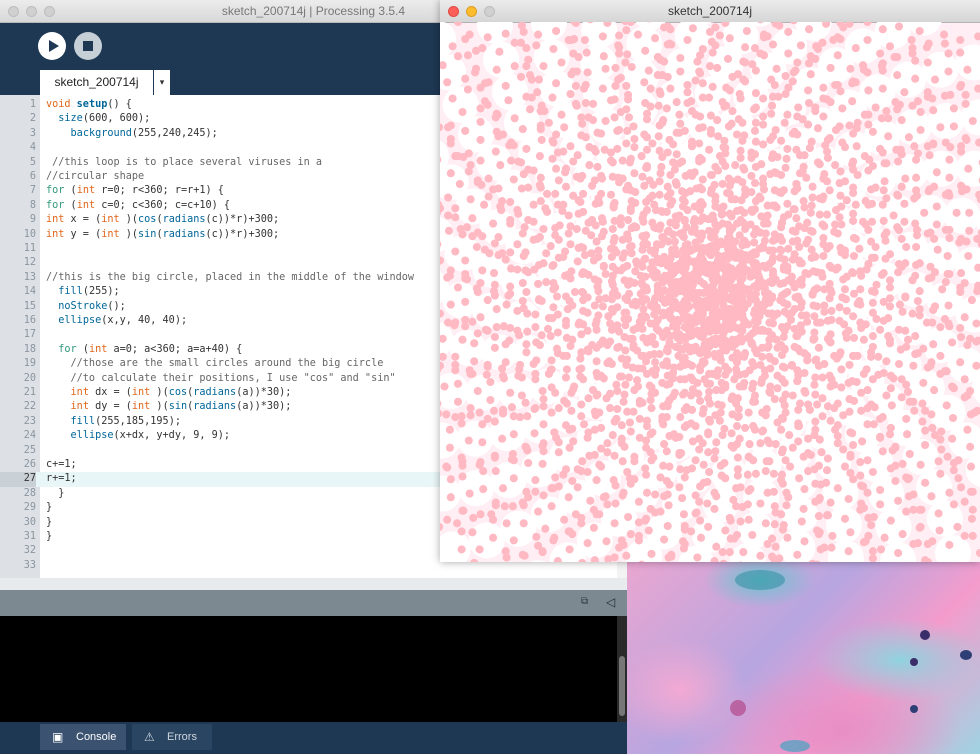  What do you see at coordinates (96, 82) in the screenshot?
I see `tab-sketch: sketch_200714j` at bounding box center [96, 82].